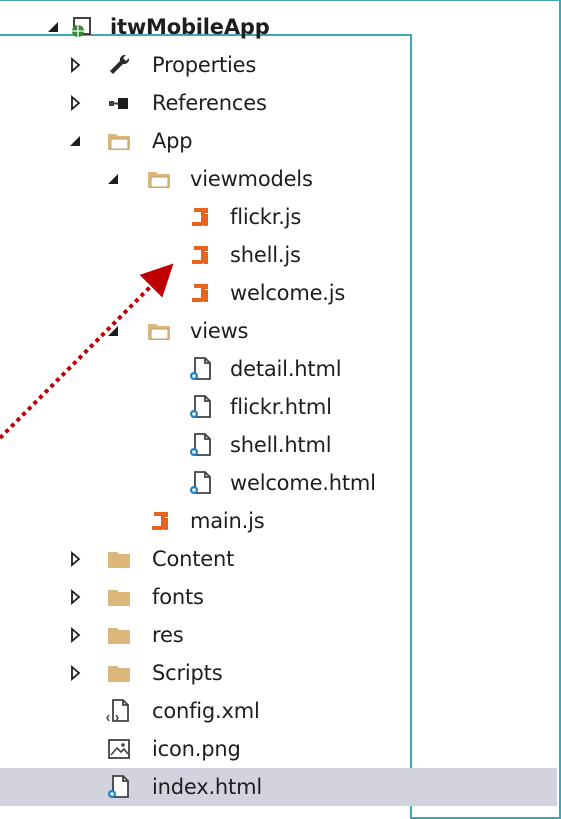  I want to click on tree-item-index-html: index.html, so click(278, 787).